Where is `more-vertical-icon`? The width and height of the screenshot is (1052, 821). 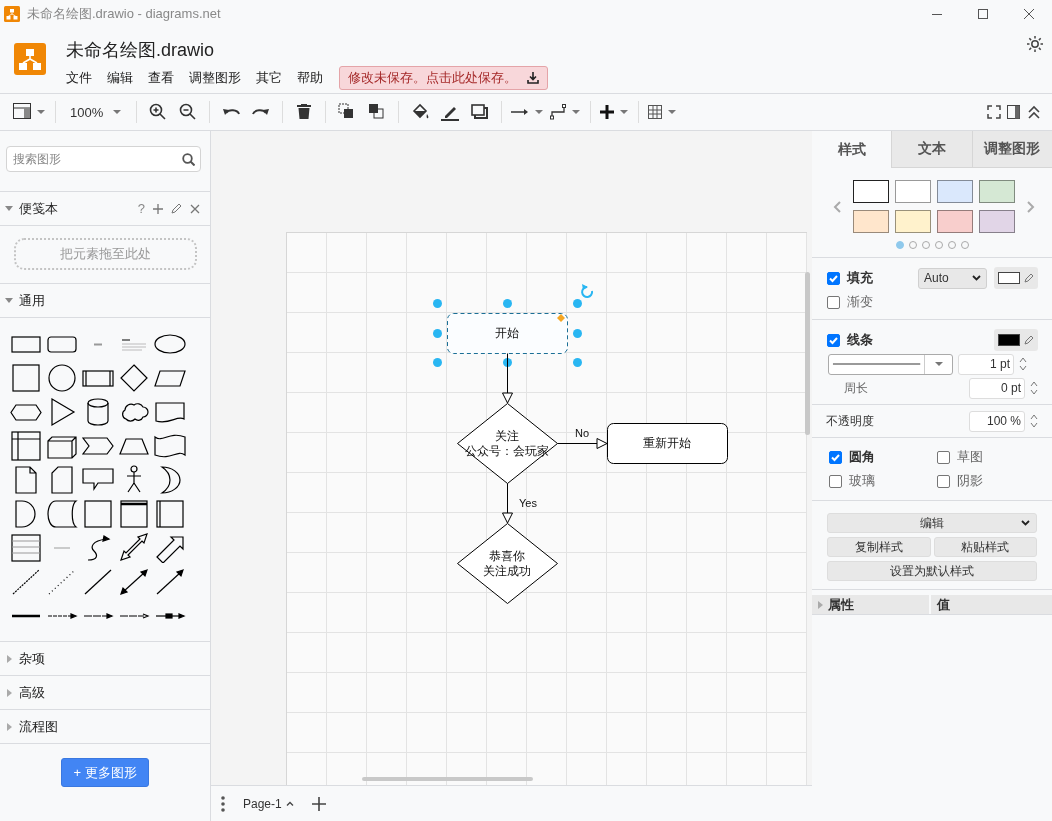 more-vertical-icon is located at coordinates (223, 803).